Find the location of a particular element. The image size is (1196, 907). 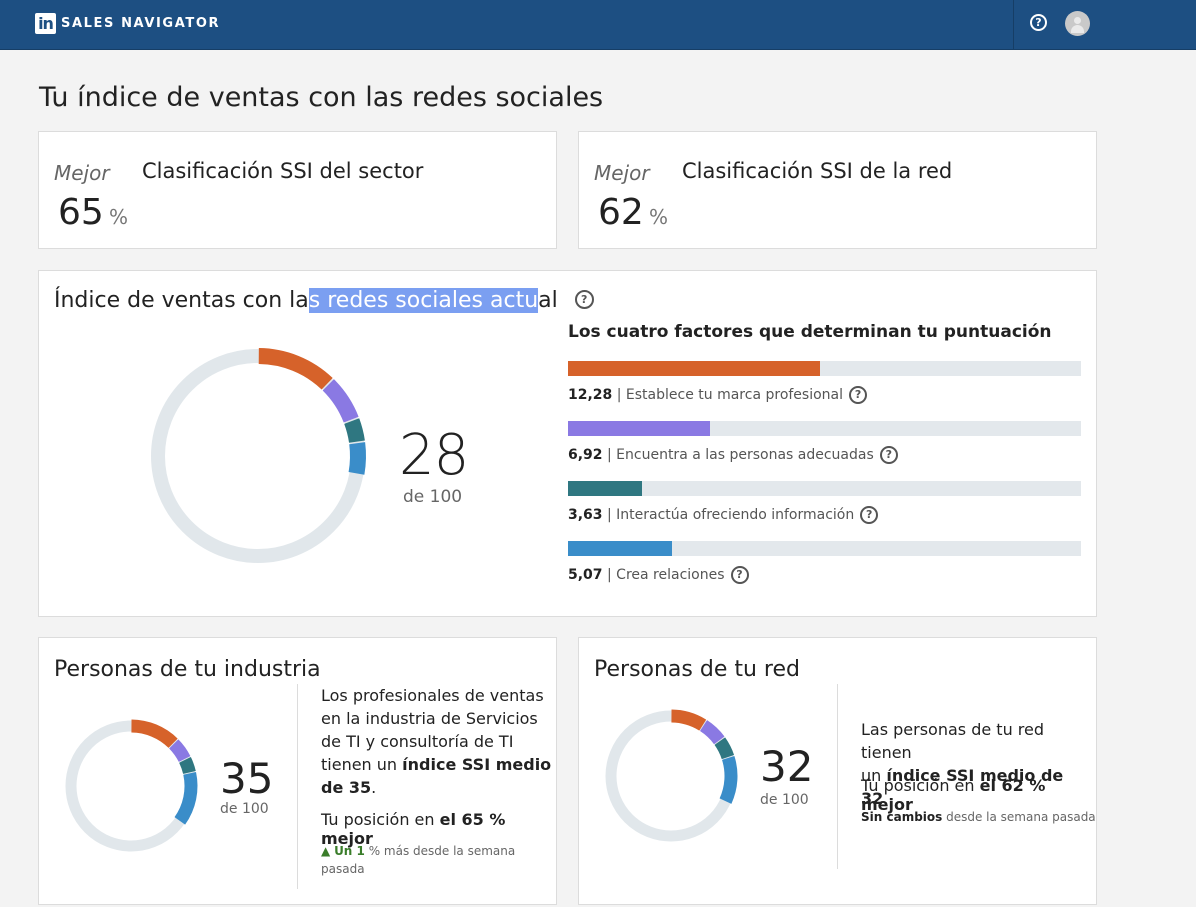

network-rank-unit: % is located at coordinates (659, 217).